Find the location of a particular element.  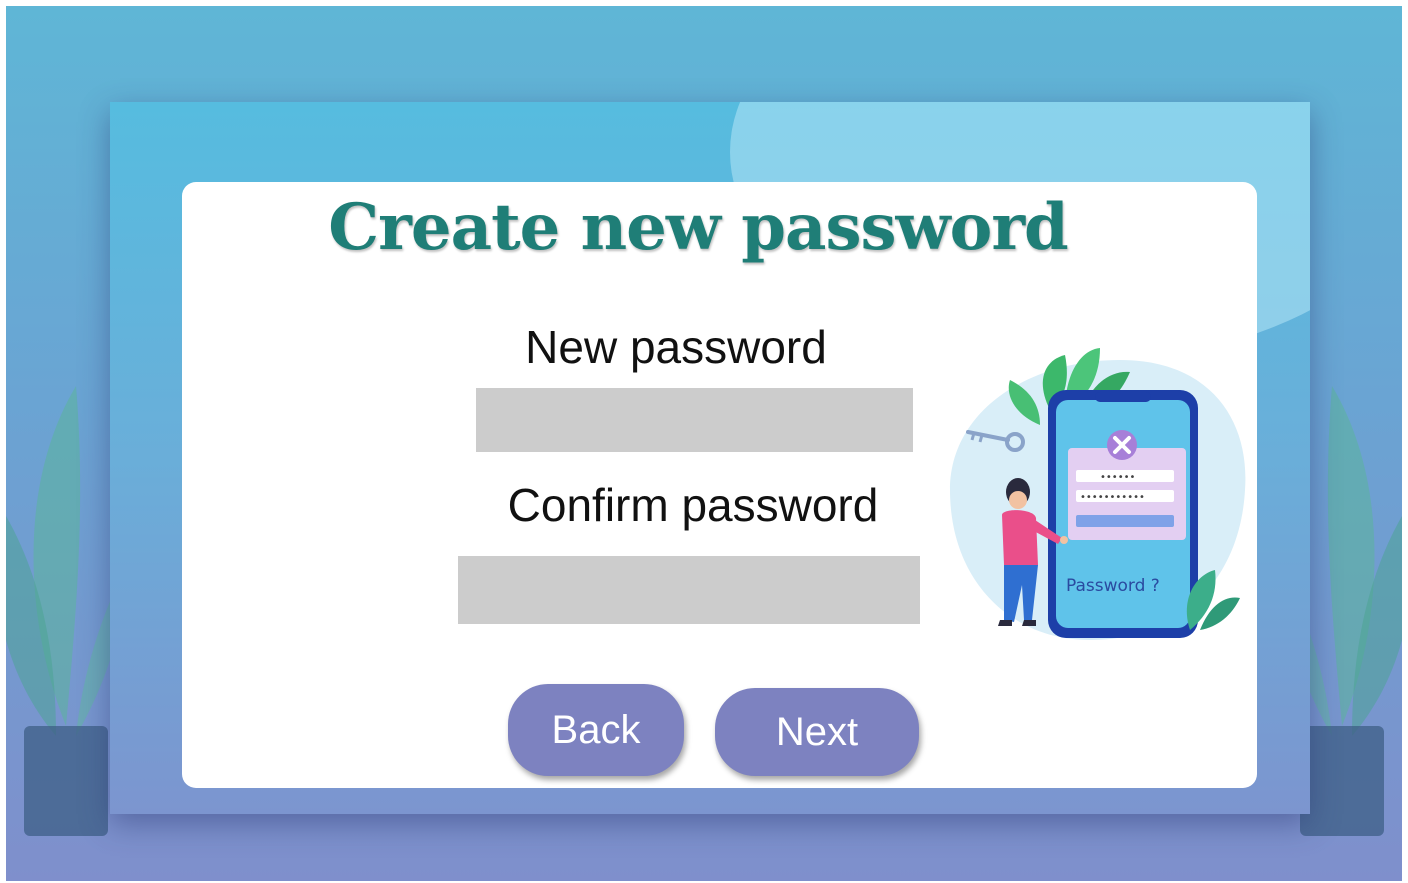

confirm-password-label: Confirm password is located at coordinates (693, 505).